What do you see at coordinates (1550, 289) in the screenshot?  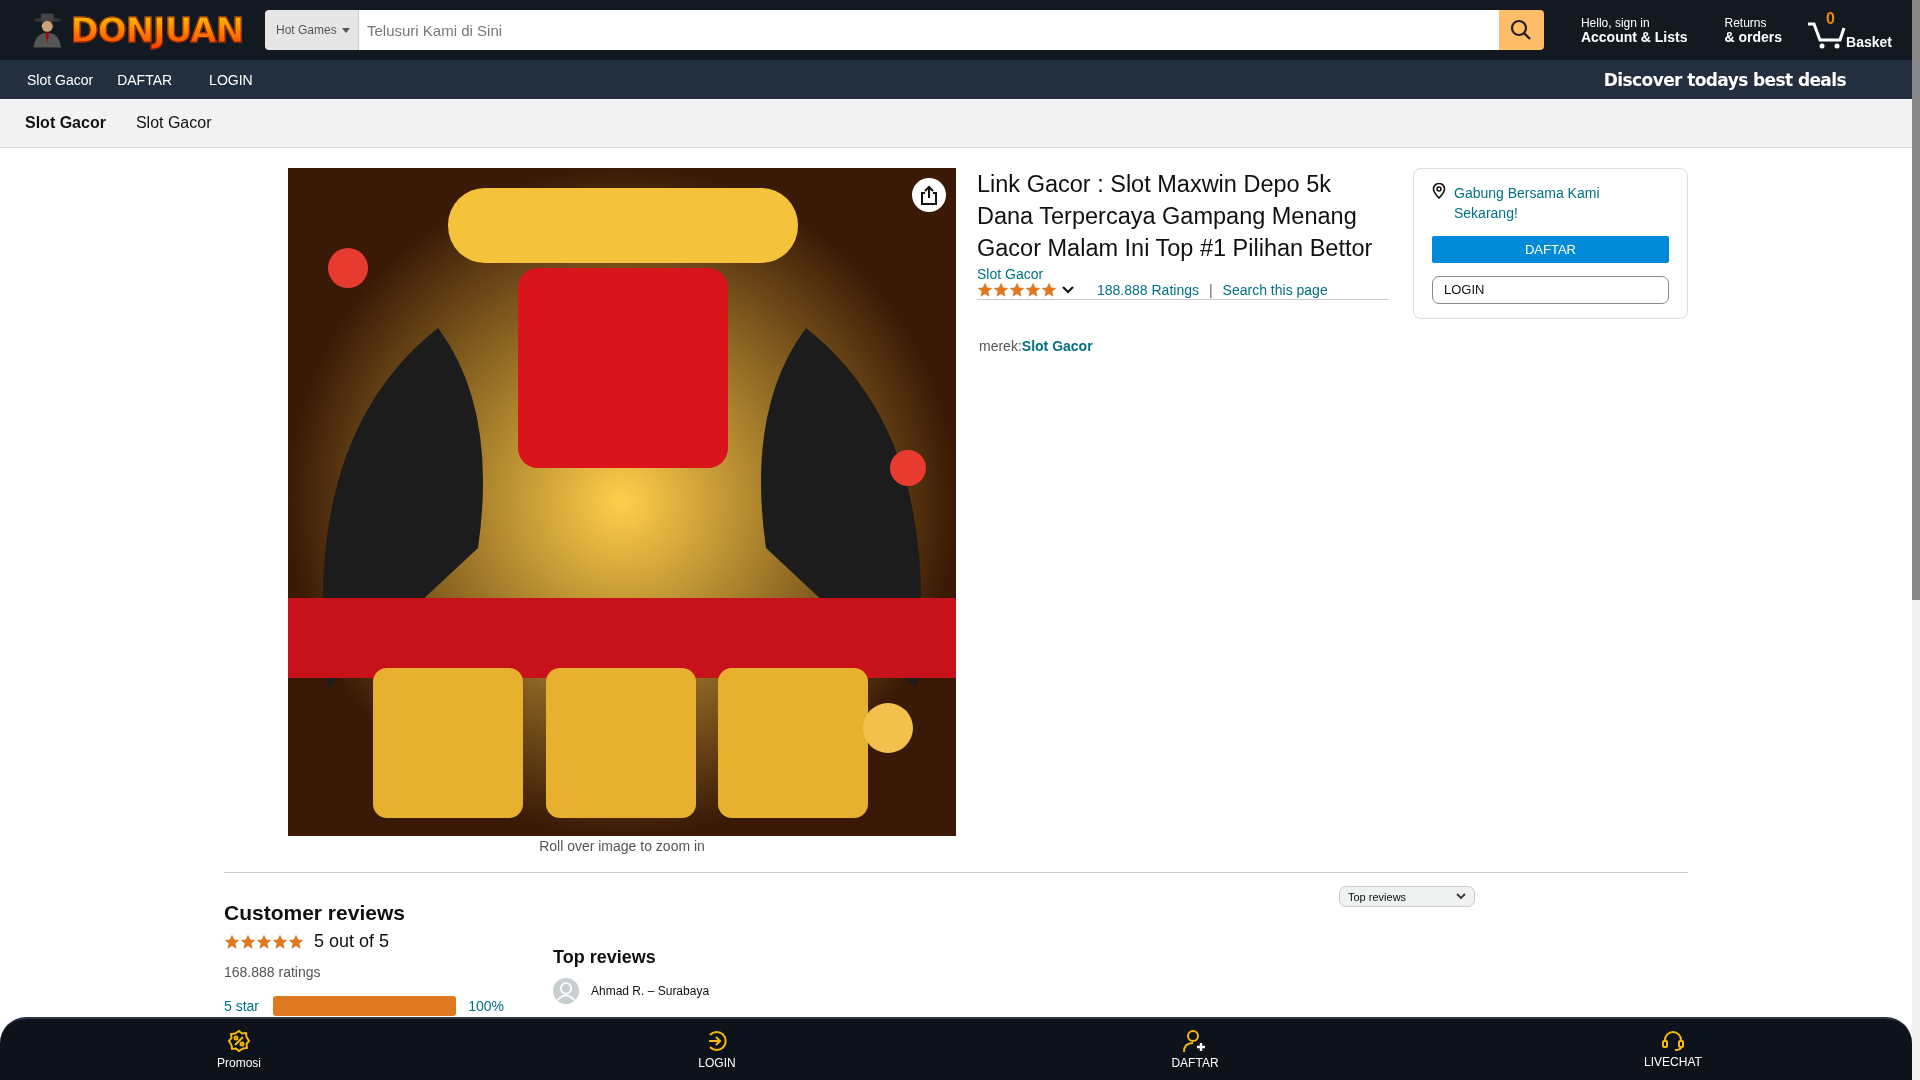 I see `login-button: LOGIN` at bounding box center [1550, 289].